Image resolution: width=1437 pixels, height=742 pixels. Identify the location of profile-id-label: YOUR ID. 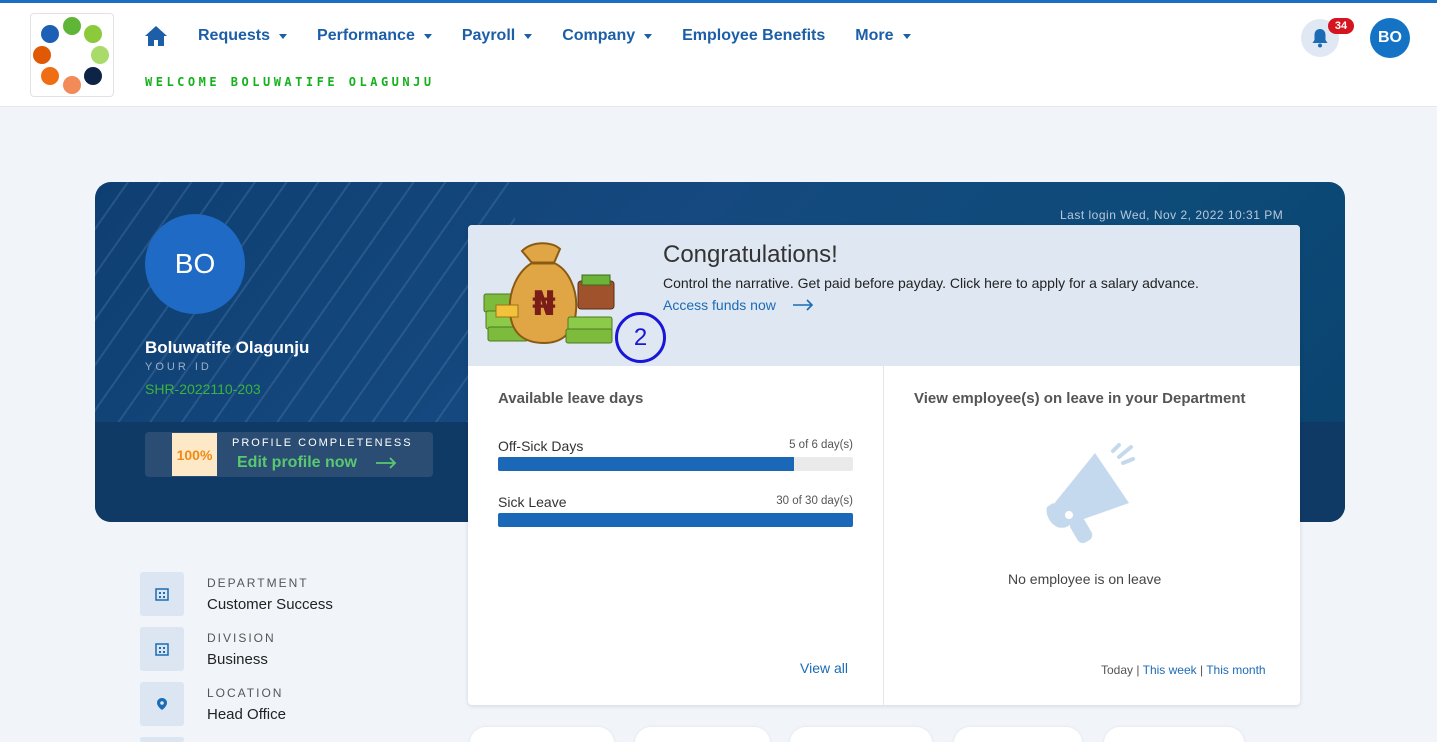
(178, 367).